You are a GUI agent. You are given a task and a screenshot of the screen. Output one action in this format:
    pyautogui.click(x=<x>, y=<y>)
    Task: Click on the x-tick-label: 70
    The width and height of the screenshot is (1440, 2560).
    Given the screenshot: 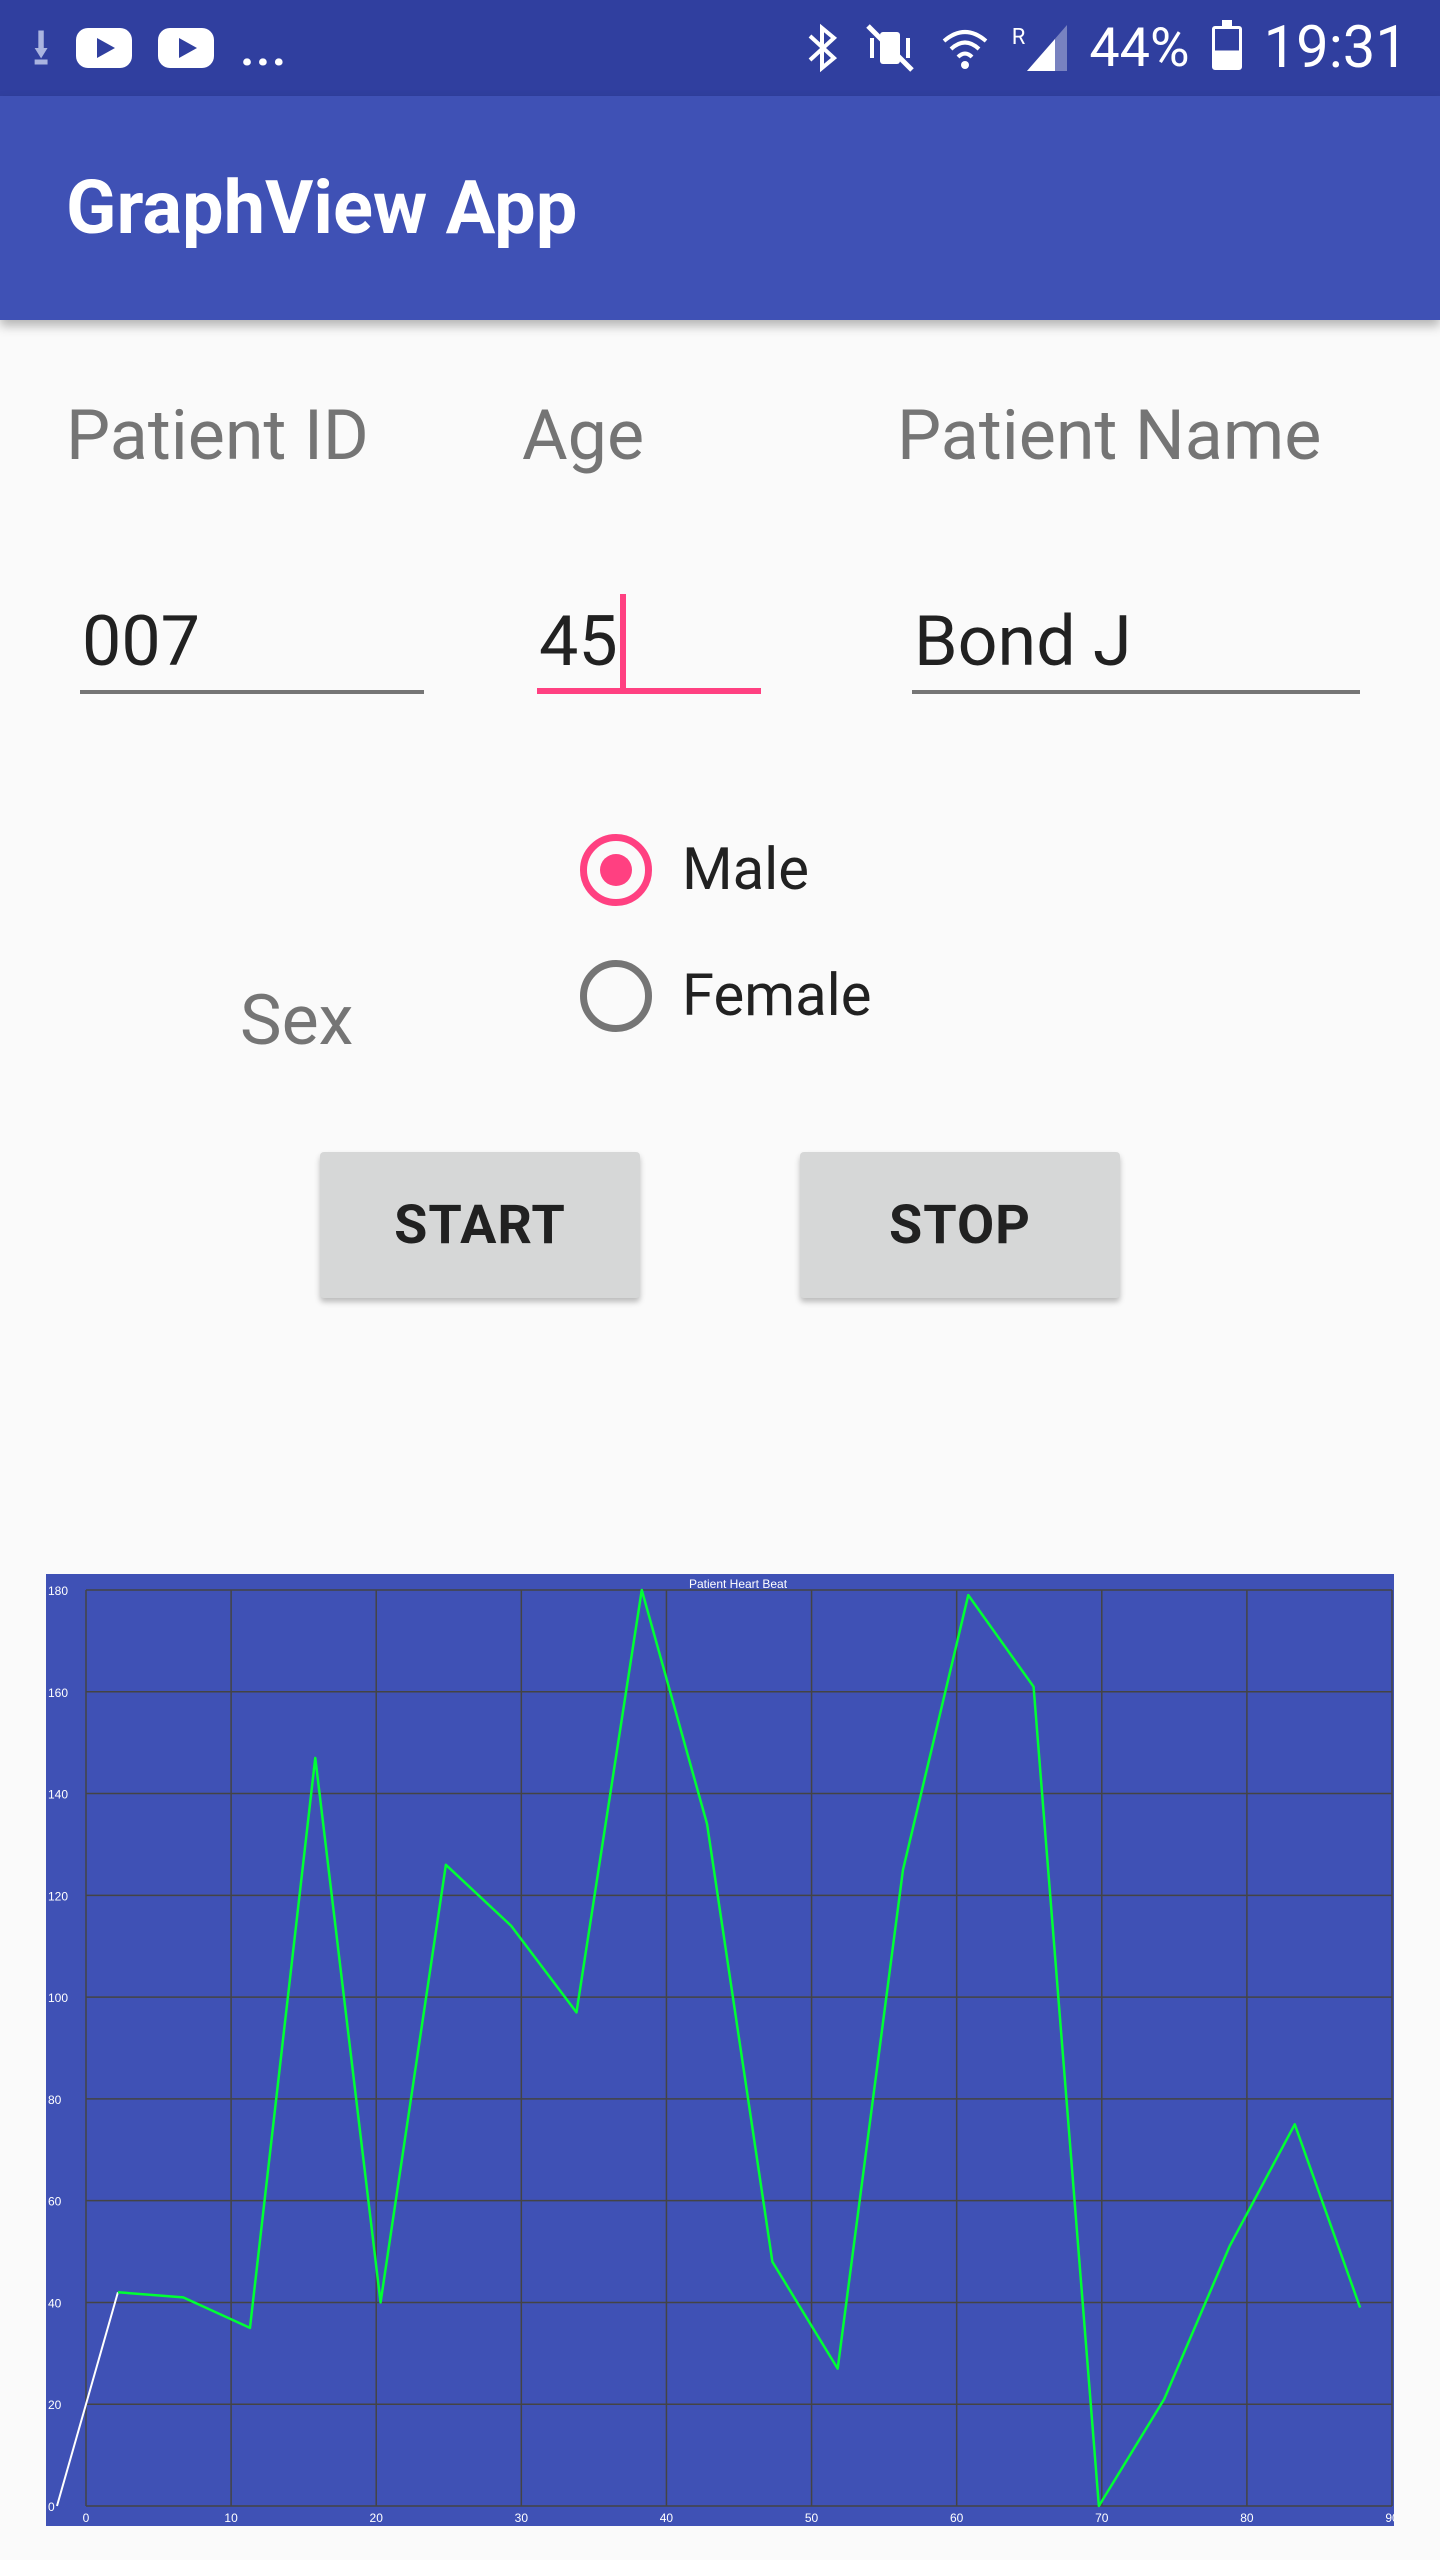 What is the action you would take?
    pyautogui.click(x=1102, y=2518)
    